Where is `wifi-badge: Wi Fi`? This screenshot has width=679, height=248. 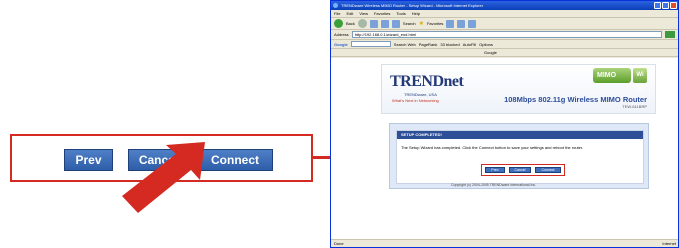 wifi-badge: Wi Fi is located at coordinates (640, 80).